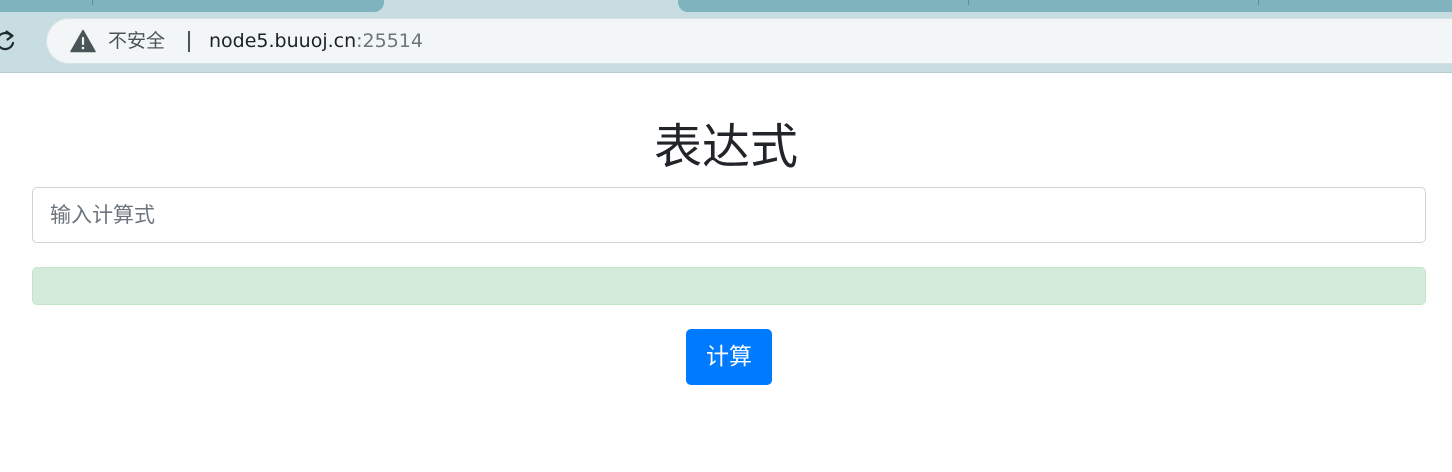 The image size is (1452, 472). What do you see at coordinates (8, 41) in the screenshot?
I see `reload-icon` at bounding box center [8, 41].